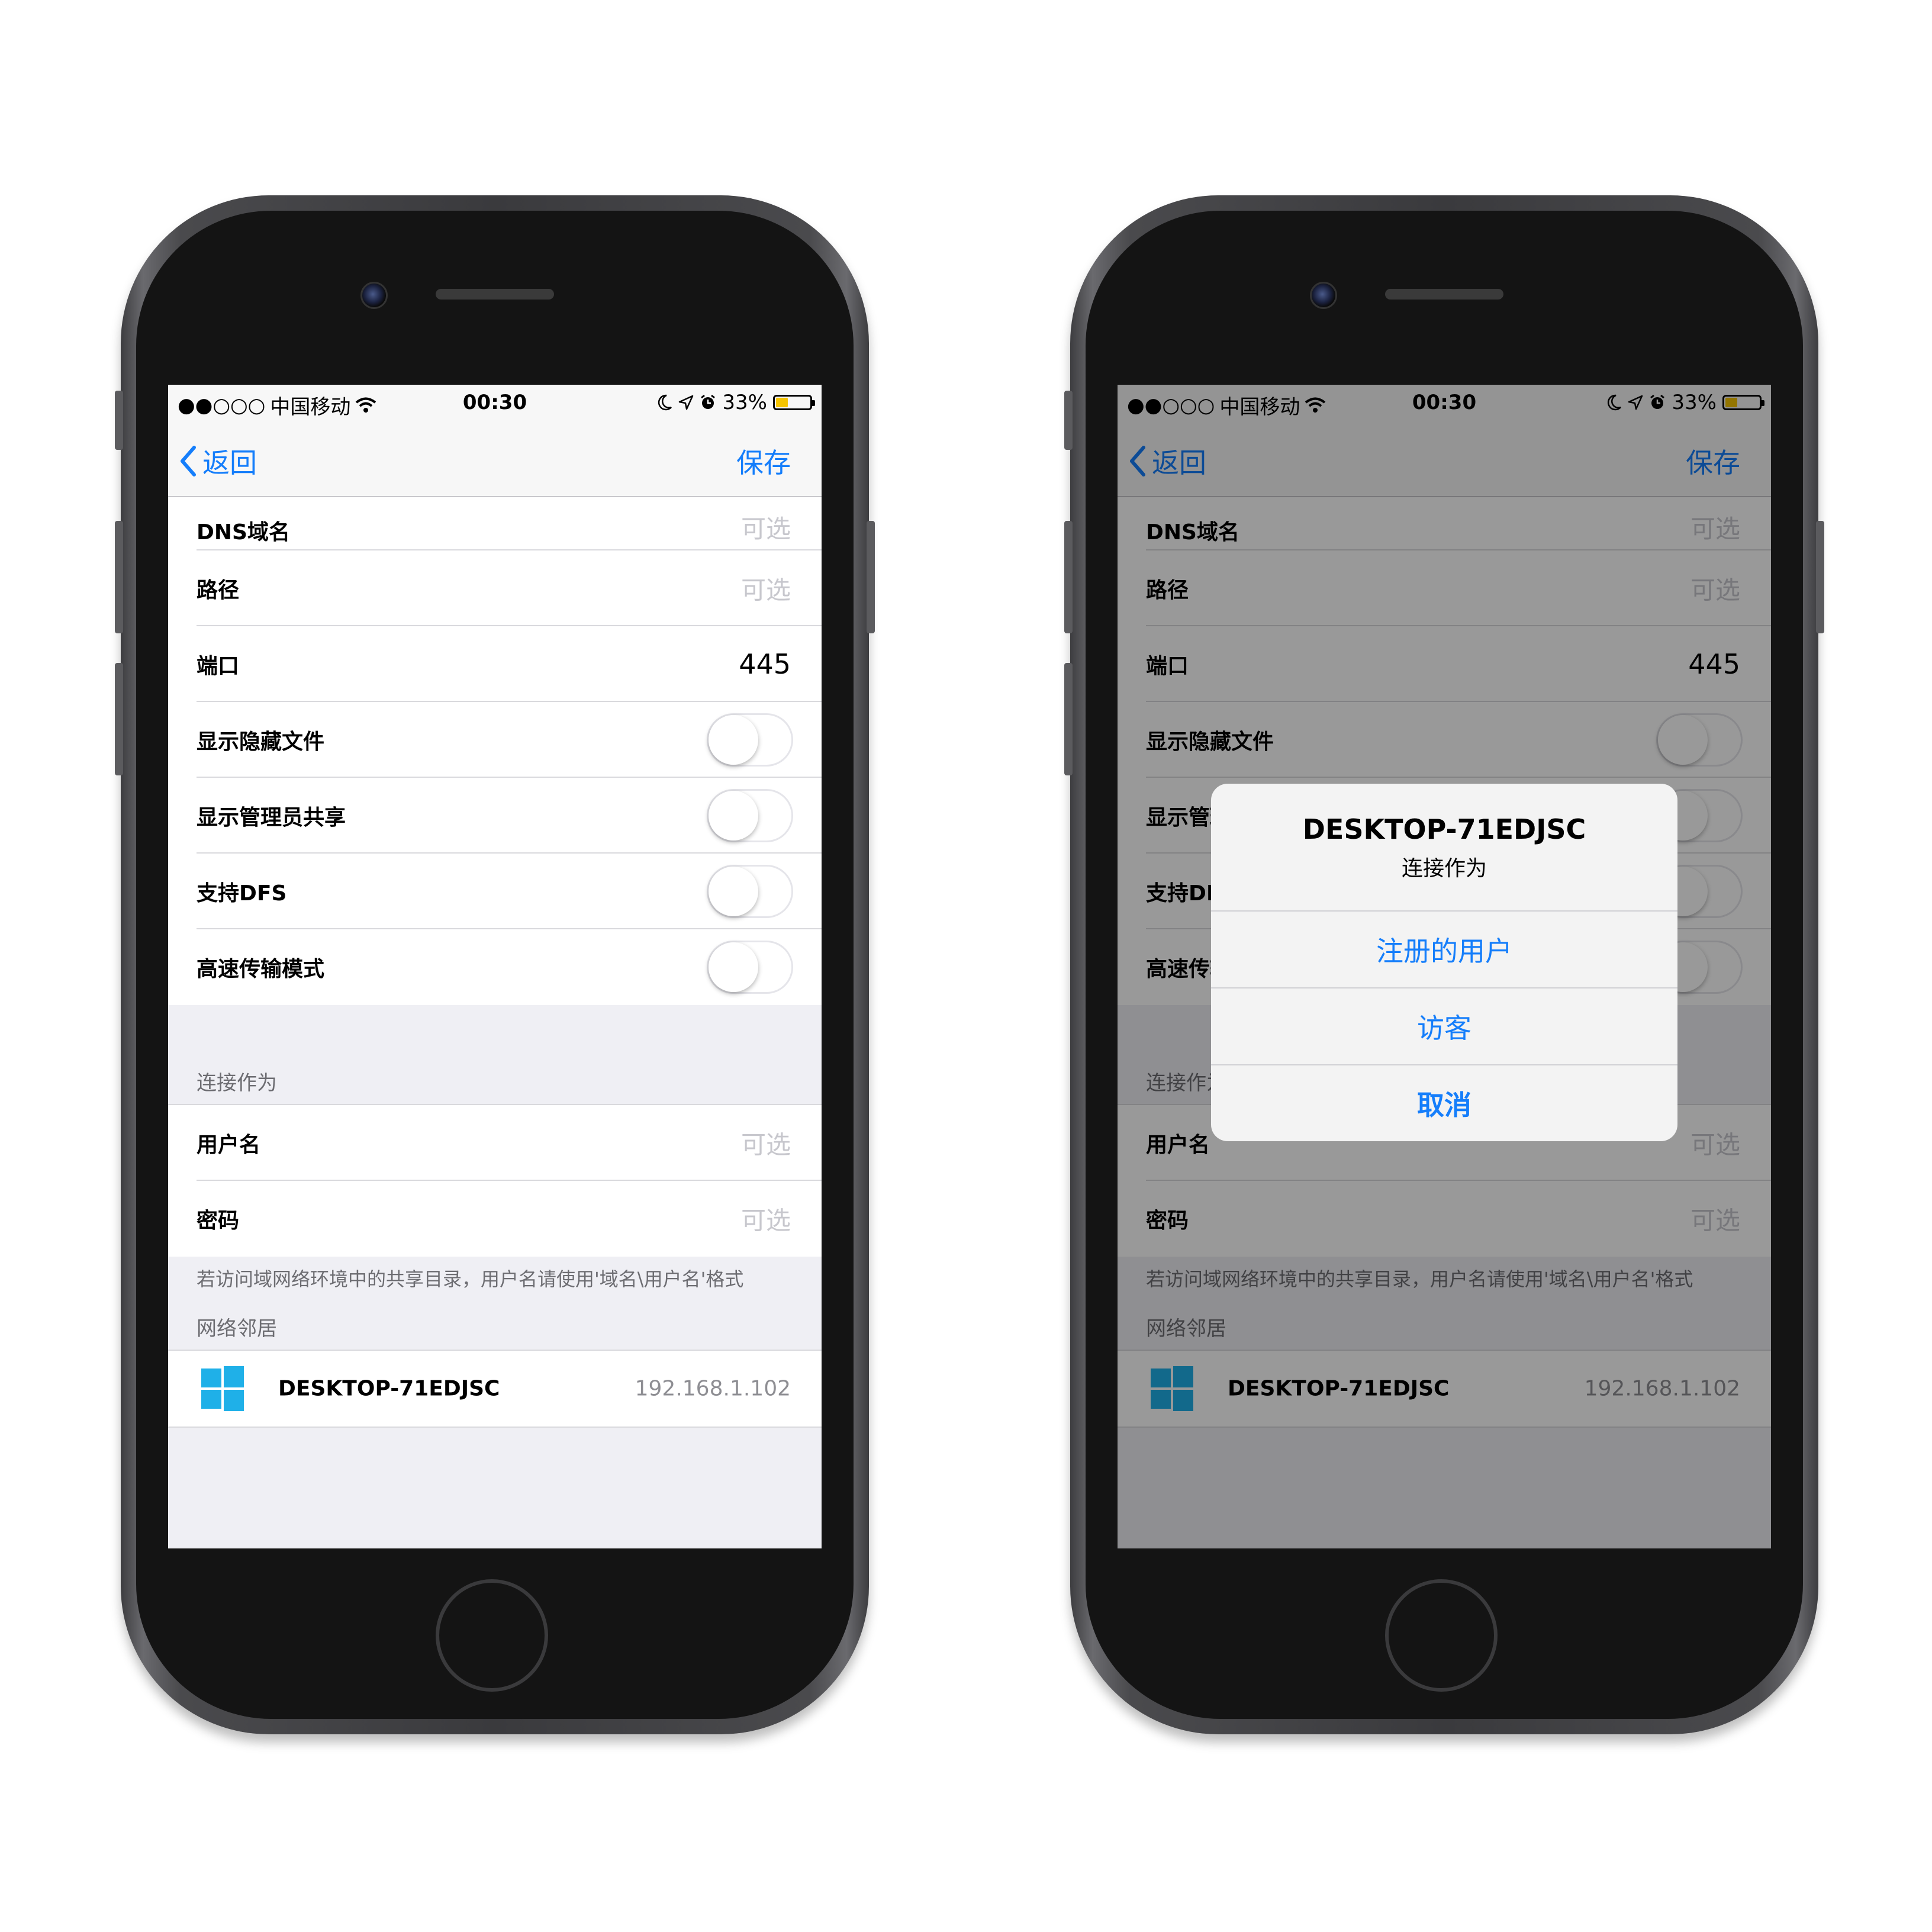 Image resolution: width=1932 pixels, height=1932 pixels. What do you see at coordinates (189, 461) in the screenshot?
I see `chevron-left-icon` at bounding box center [189, 461].